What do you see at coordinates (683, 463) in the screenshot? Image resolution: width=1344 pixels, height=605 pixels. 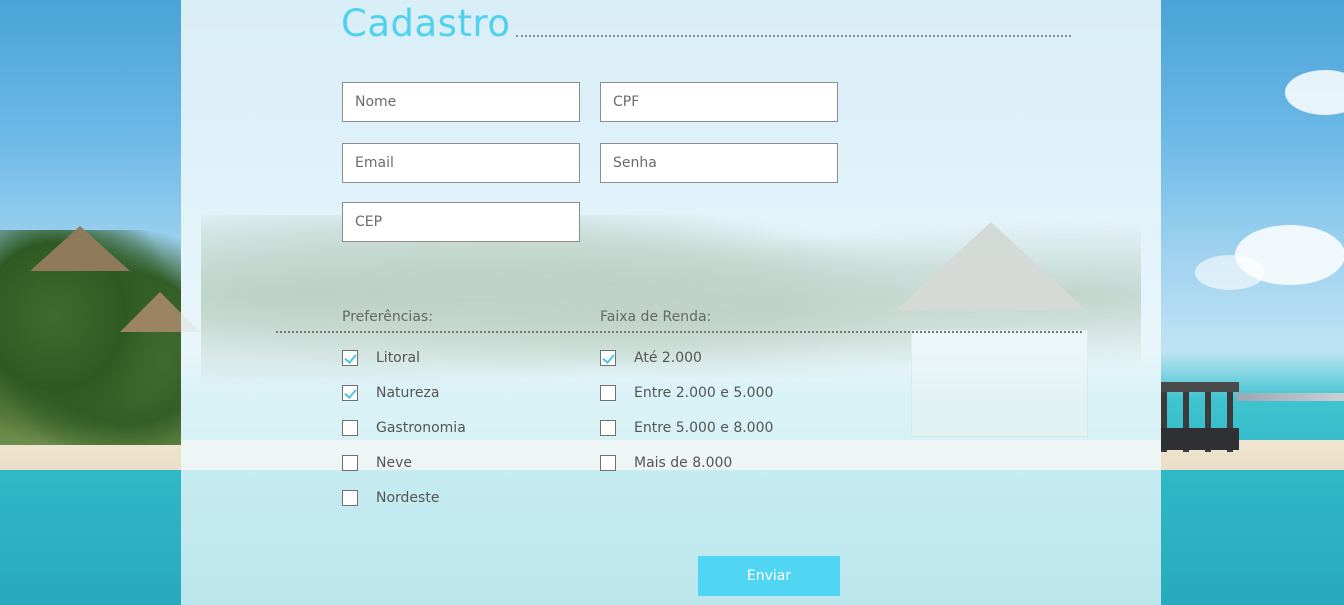 I see `option-label: Mais de 8.000` at bounding box center [683, 463].